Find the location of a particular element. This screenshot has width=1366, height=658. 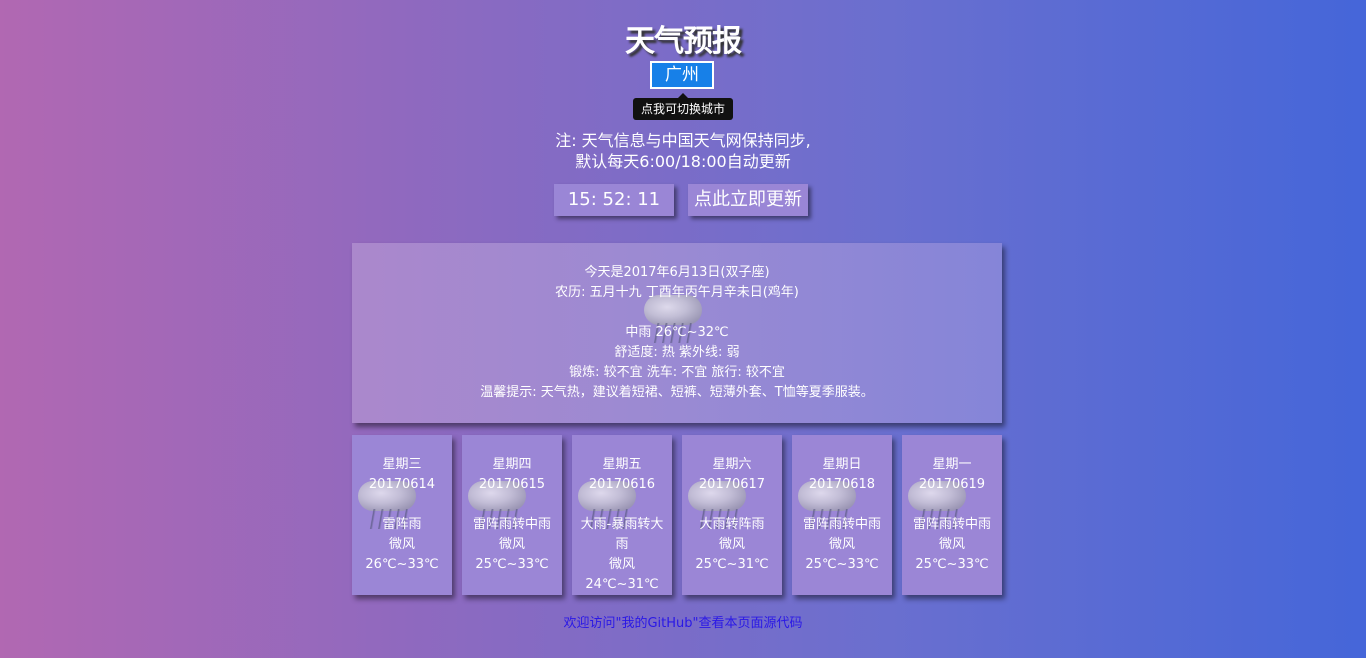

today-tip: 温馨提示: 天气热，建议着短裙、短裤、短薄外套、T恤等夏季服装。 is located at coordinates (677, 392).